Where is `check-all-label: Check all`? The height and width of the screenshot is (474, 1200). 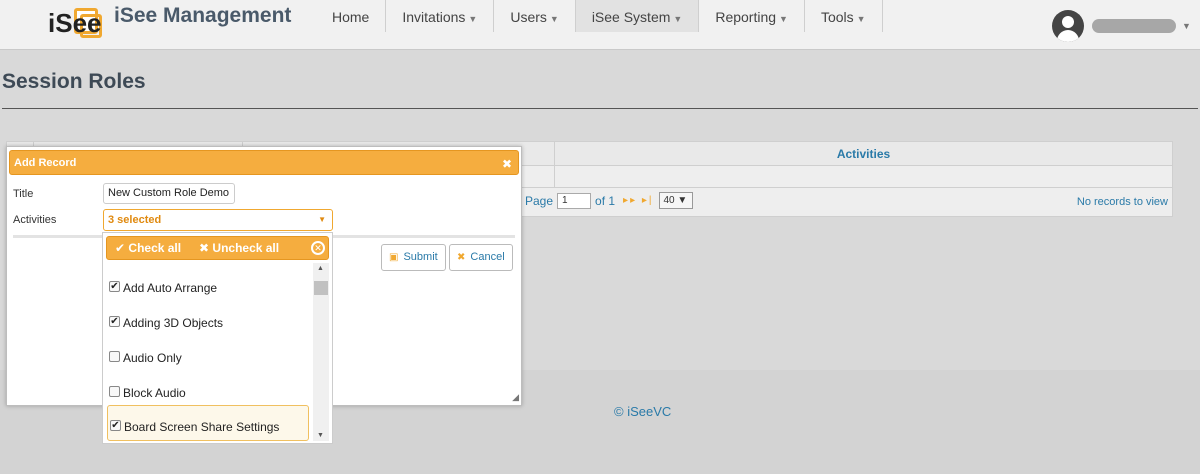 check-all-label: Check all is located at coordinates (155, 248).